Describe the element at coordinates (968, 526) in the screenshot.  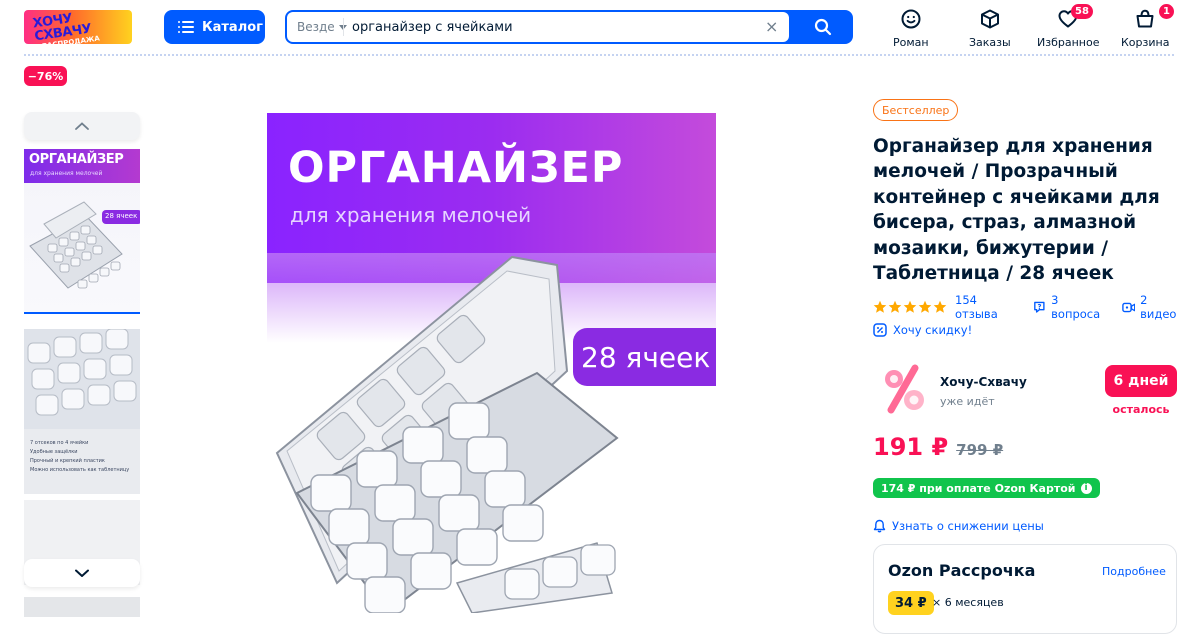
I see `price-drop-notify-label: Узнать о снижении цены` at that location.